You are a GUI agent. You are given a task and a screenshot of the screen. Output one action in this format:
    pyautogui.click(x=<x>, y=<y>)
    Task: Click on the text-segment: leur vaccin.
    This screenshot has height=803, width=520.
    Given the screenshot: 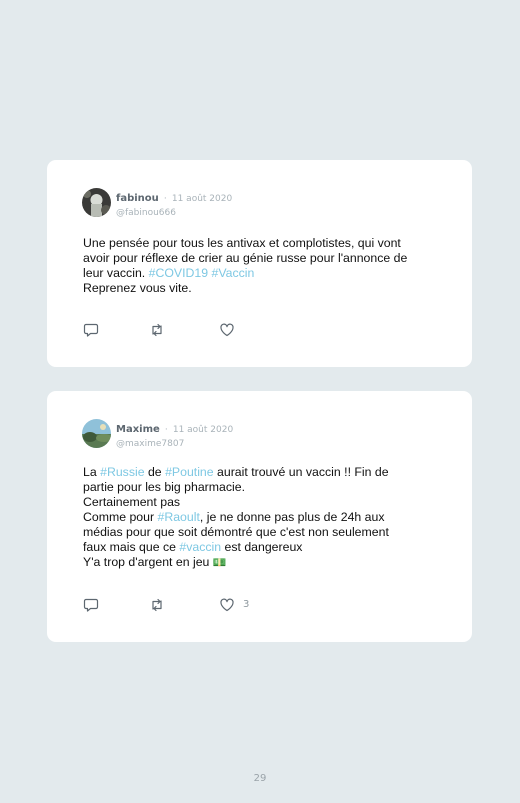 What is the action you would take?
    pyautogui.click(x=116, y=273)
    